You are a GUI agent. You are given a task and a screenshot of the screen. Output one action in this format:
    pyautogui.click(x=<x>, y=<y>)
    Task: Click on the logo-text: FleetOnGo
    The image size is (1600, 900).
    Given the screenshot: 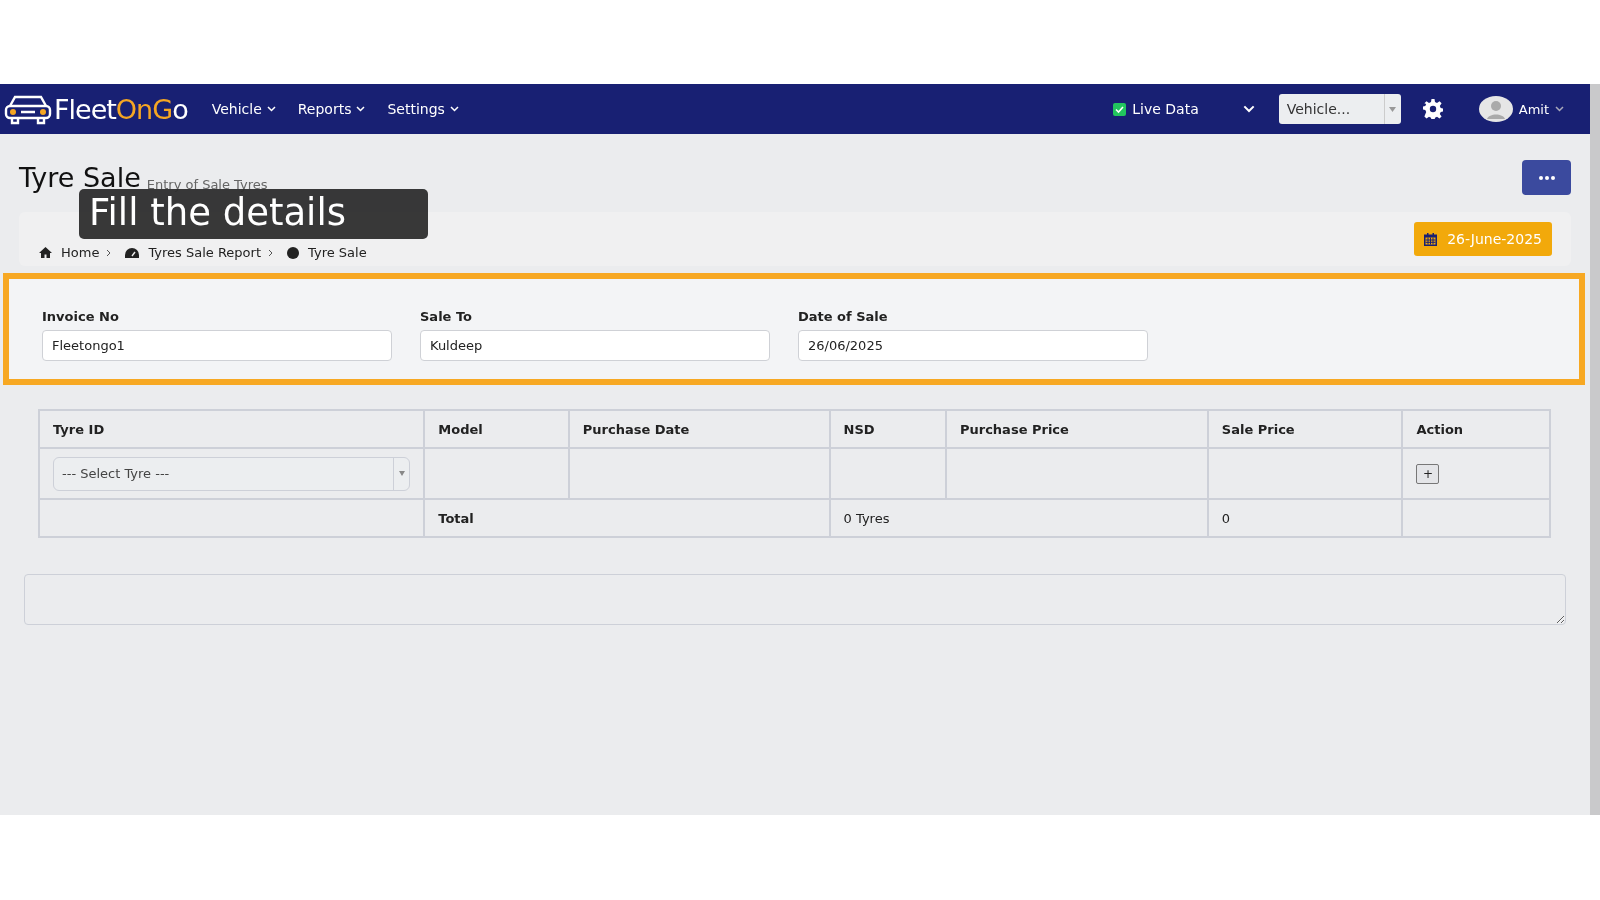 What is the action you would take?
    pyautogui.click(x=121, y=109)
    